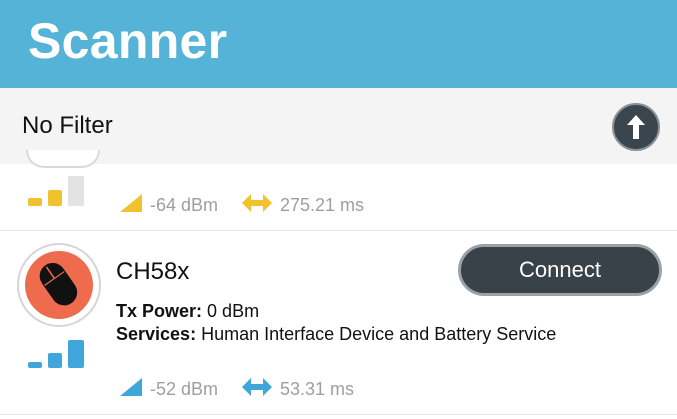 This screenshot has width=677, height=419. What do you see at coordinates (67, 125) in the screenshot?
I see `filter-label: No Filter` at bounding box center [67, 125].